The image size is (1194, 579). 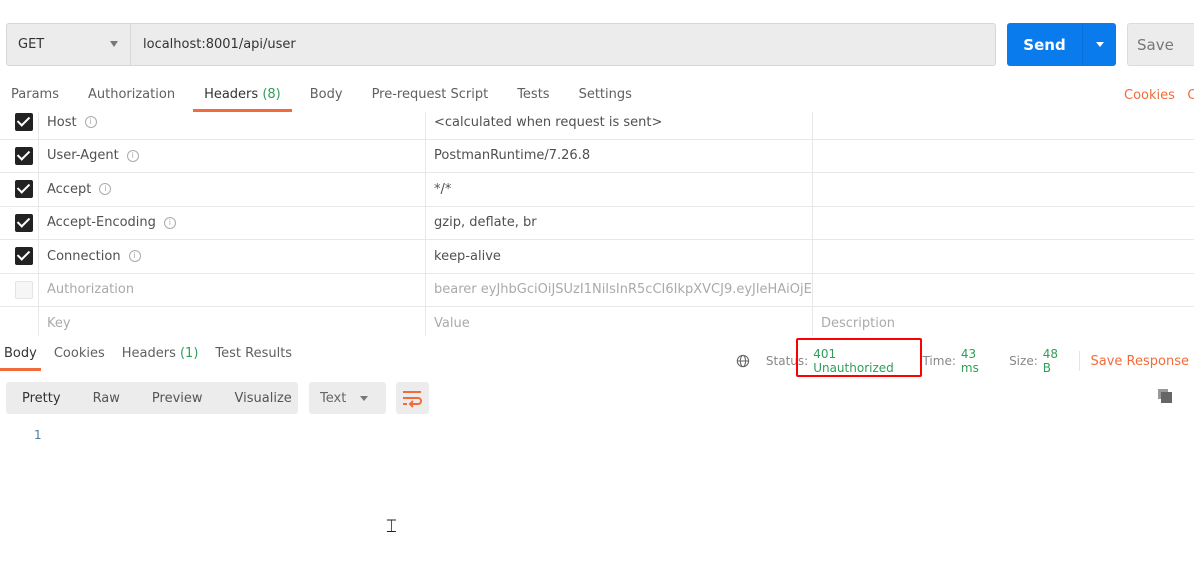 I want to click on send-button: Send, so click(x=1061, y=44).